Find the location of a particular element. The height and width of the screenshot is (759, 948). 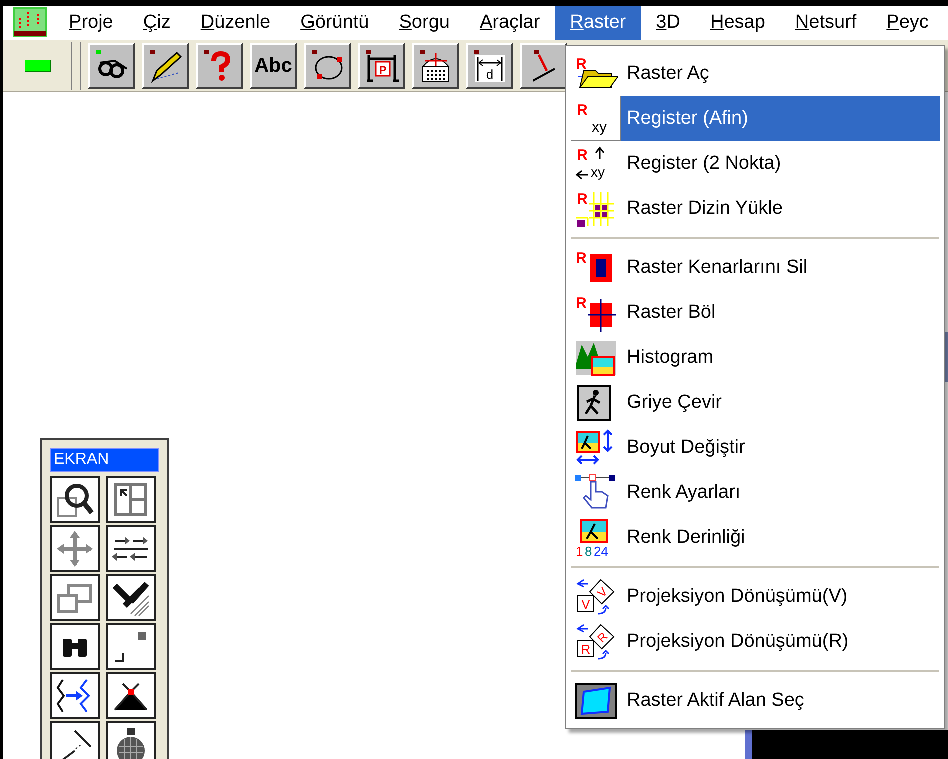

menu-bar-item: Görüntü is located at coordinates (335, 23).